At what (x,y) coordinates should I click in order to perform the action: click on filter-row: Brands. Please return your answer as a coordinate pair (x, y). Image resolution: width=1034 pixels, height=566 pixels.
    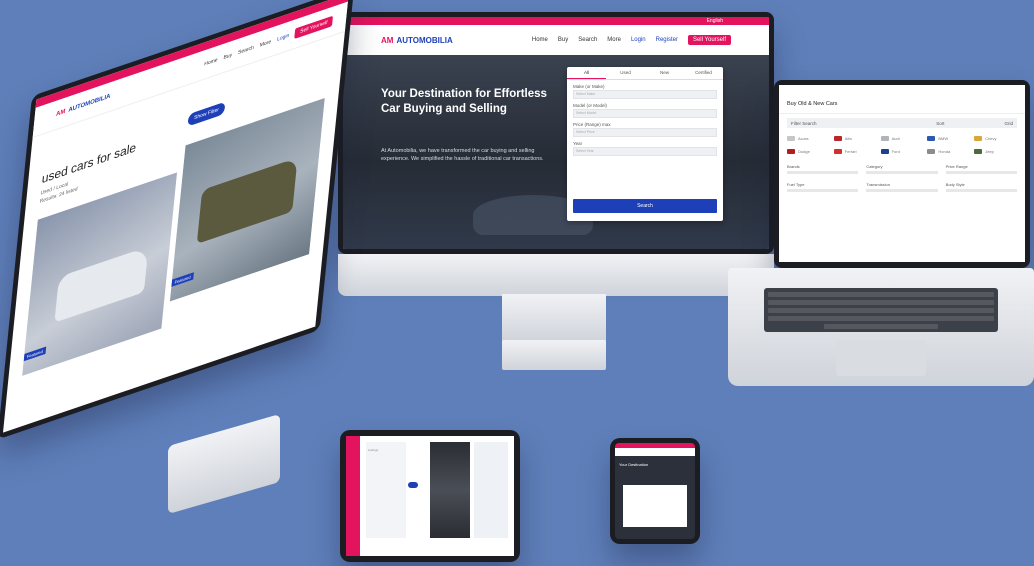
    Looking at the image, I should click on (823, 169).